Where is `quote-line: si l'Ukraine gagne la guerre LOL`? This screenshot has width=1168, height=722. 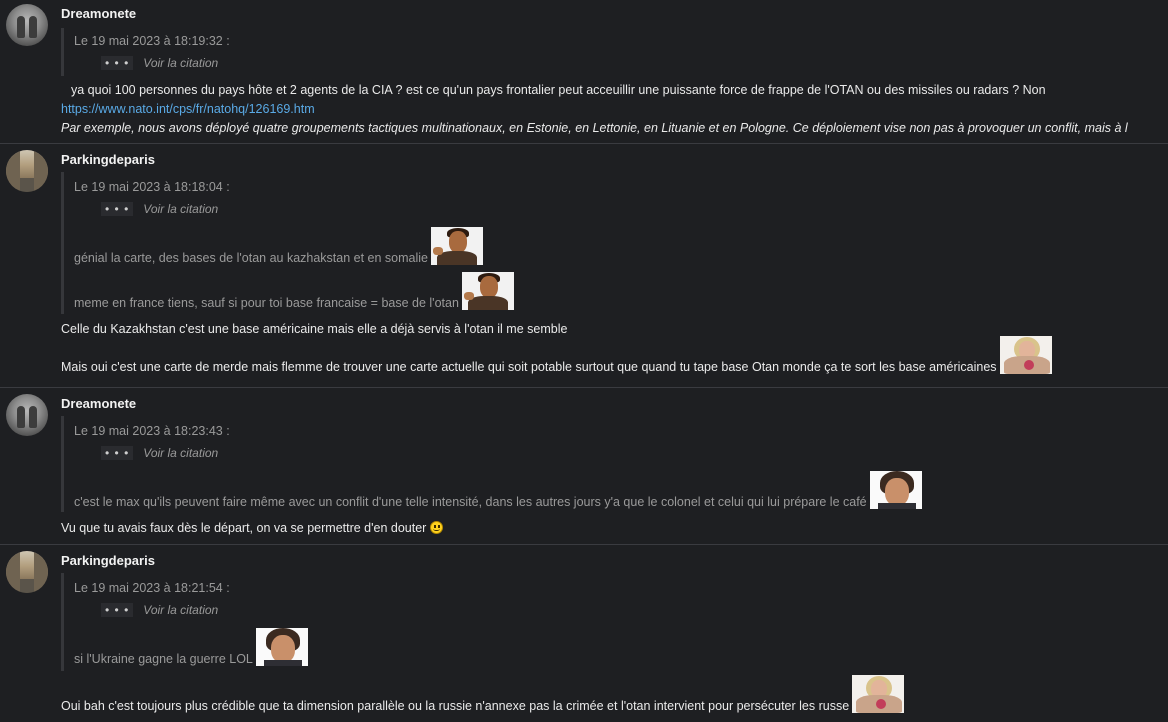
quote-line: si l'Ukraine gagne la guerre LOL is located at coordinates (163, 659).